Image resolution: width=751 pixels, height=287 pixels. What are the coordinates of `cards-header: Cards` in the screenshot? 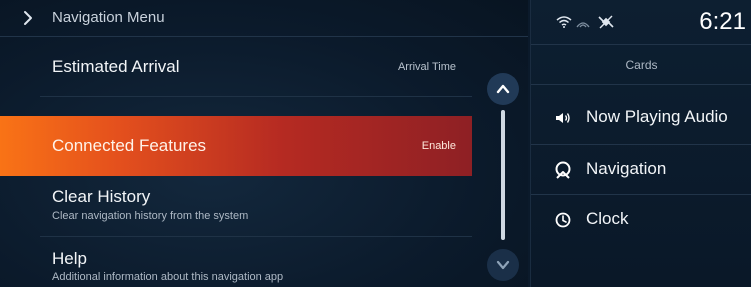 It's located at (641, 64).